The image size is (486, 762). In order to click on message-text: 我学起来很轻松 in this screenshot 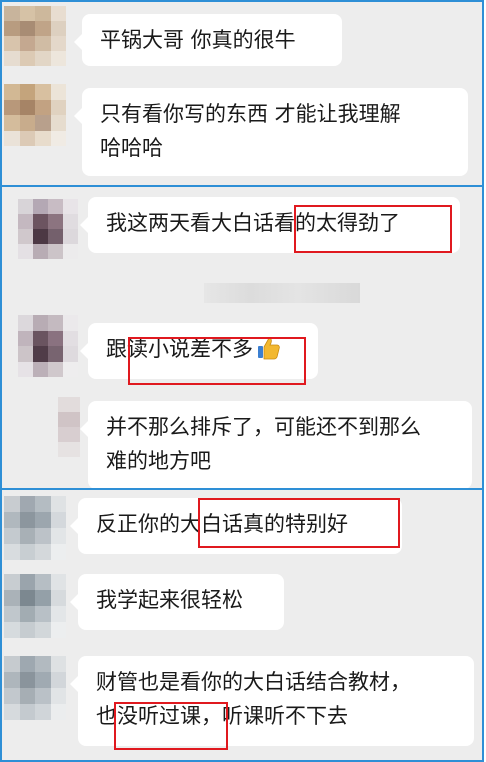, I will do `click(169, 600)`.